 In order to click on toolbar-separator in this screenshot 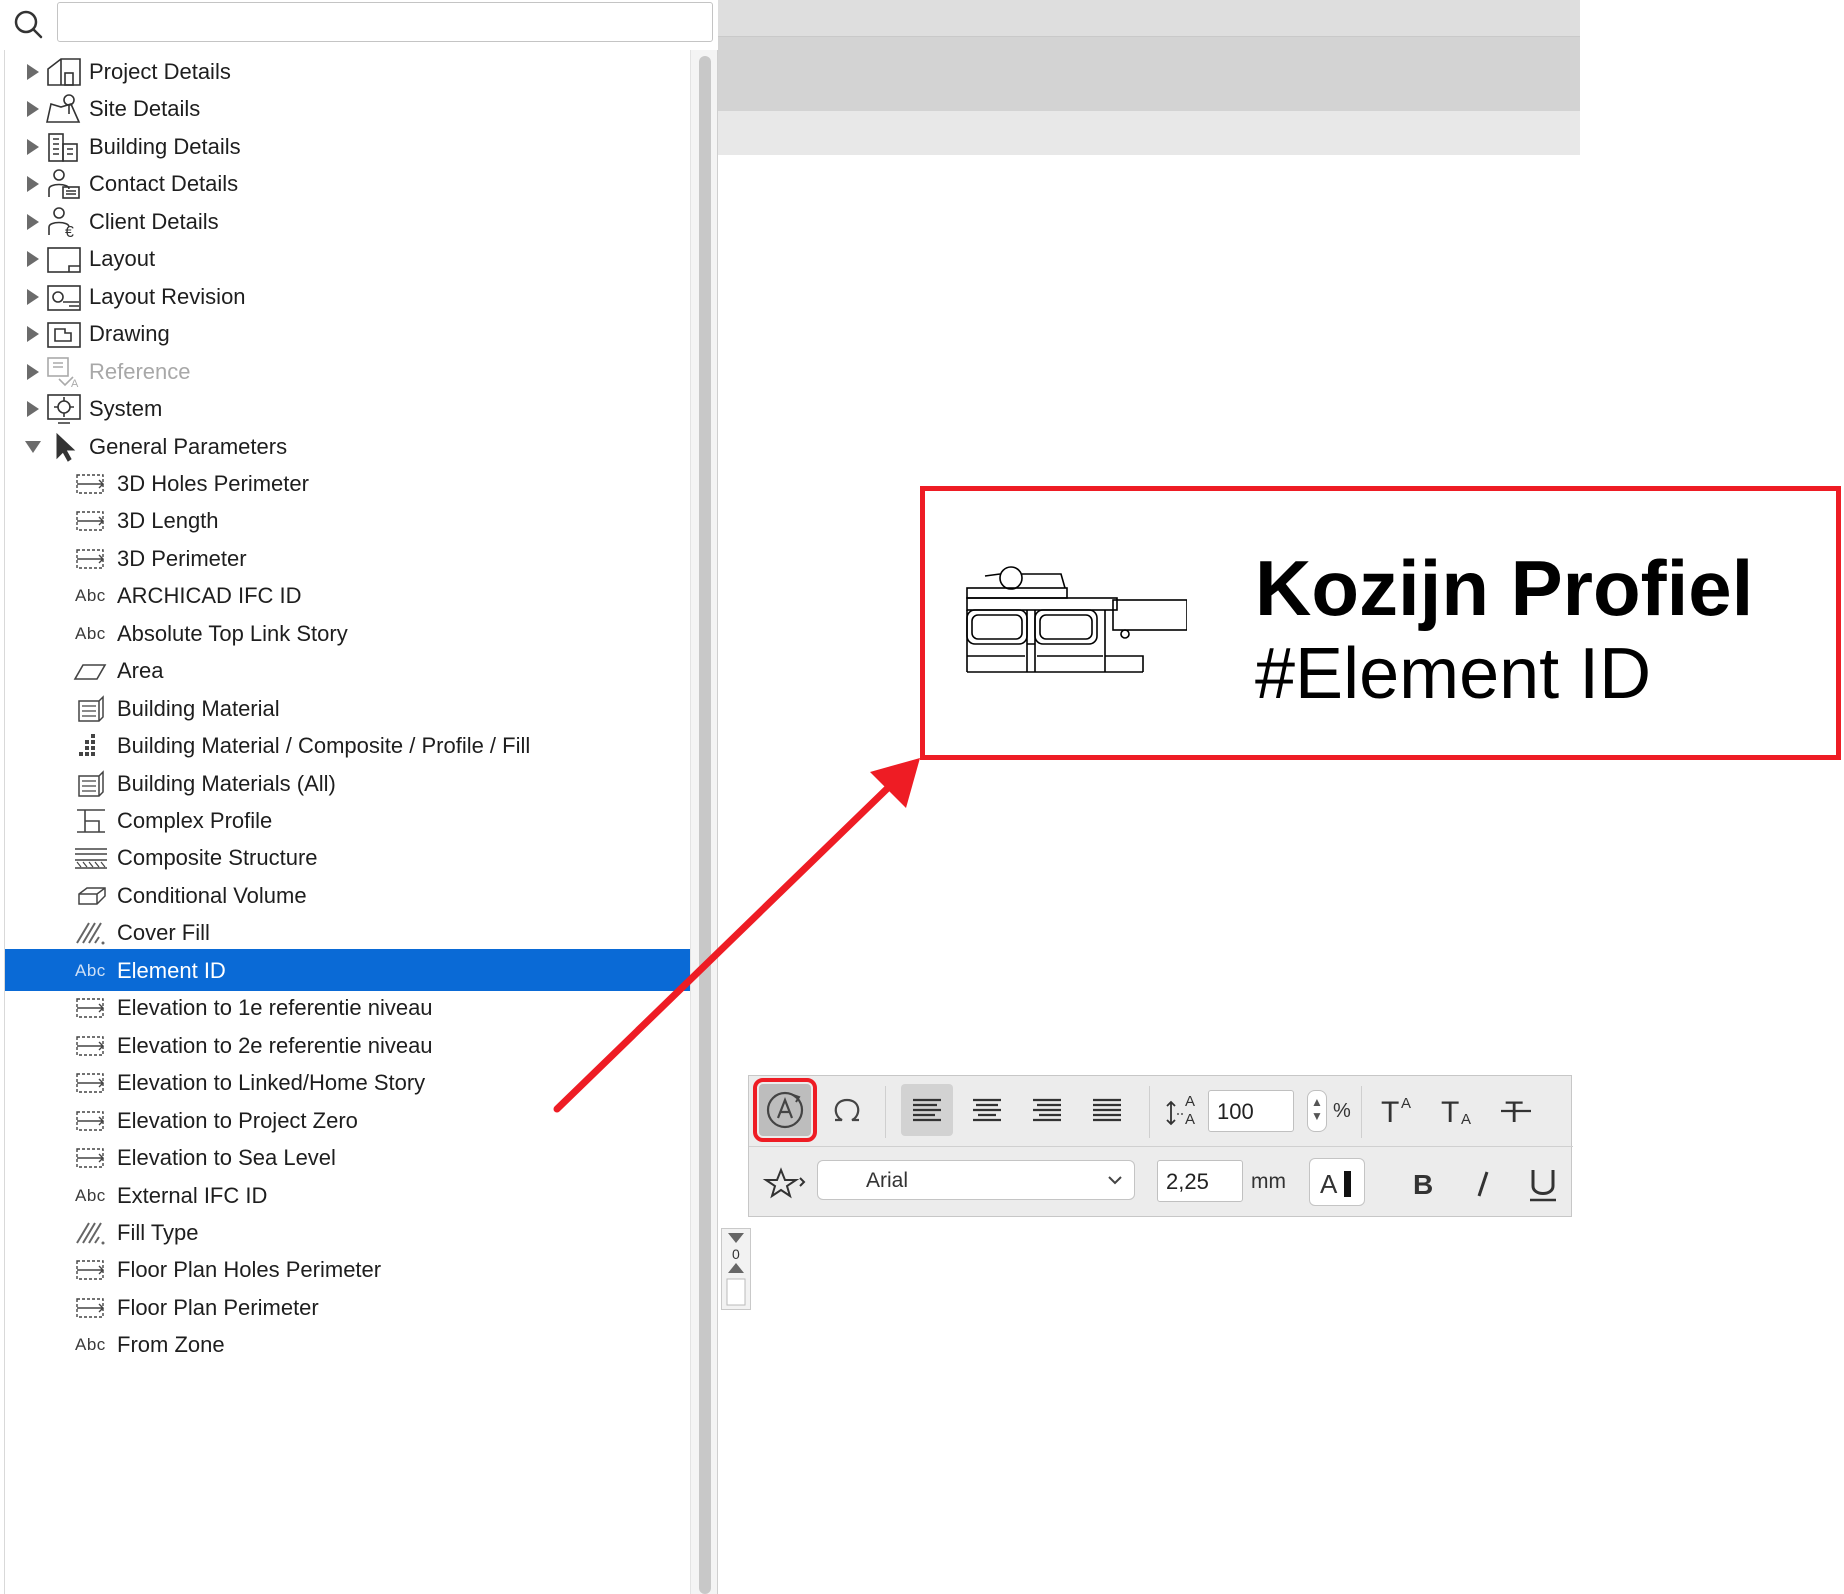, I will do `click(1149, 1112)`.